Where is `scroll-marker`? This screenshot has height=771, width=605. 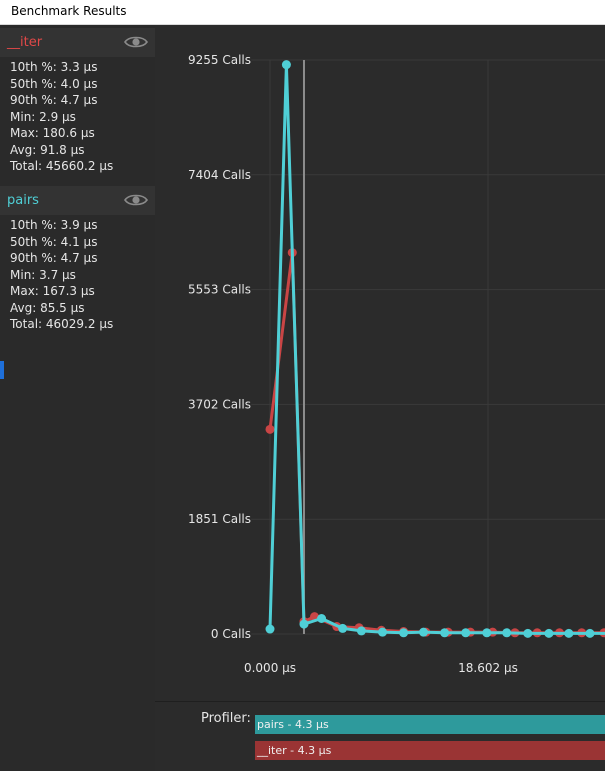 scroll-marker is located at coordinates (2, 370).